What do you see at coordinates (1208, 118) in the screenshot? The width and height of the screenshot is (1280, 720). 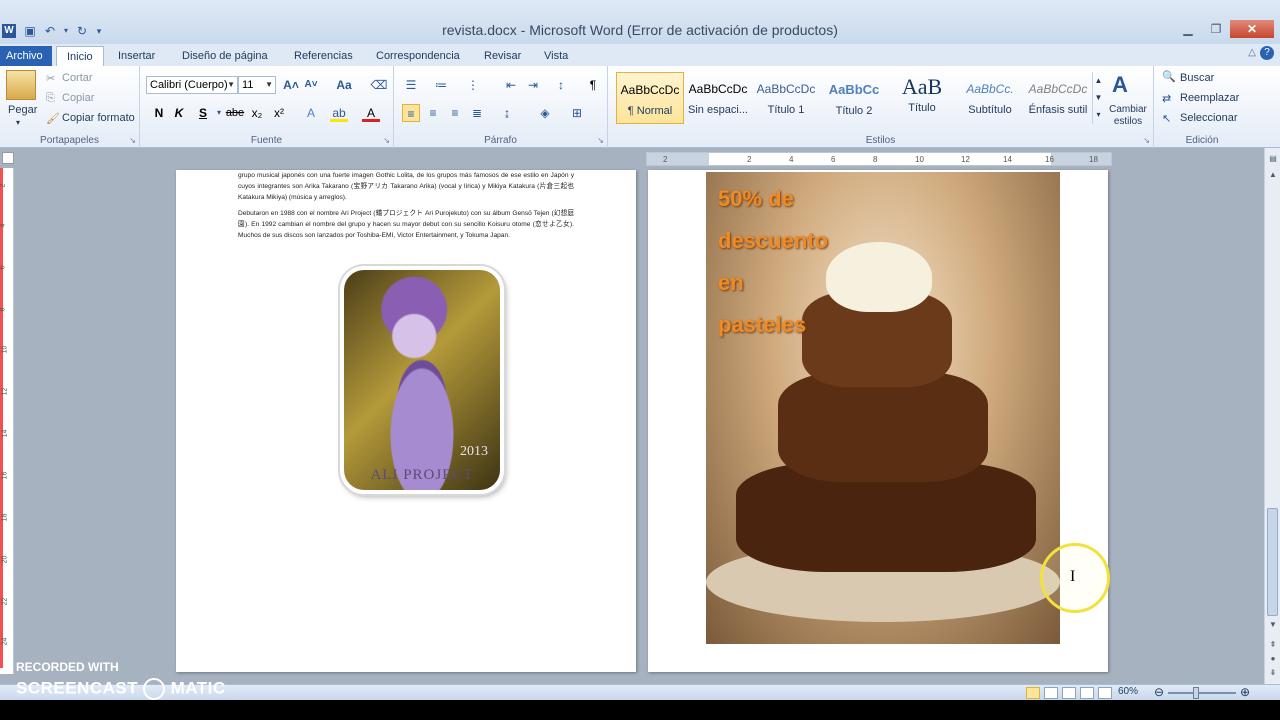 I see `select-button: Seleccionar` at bounding box center [1208, 118].